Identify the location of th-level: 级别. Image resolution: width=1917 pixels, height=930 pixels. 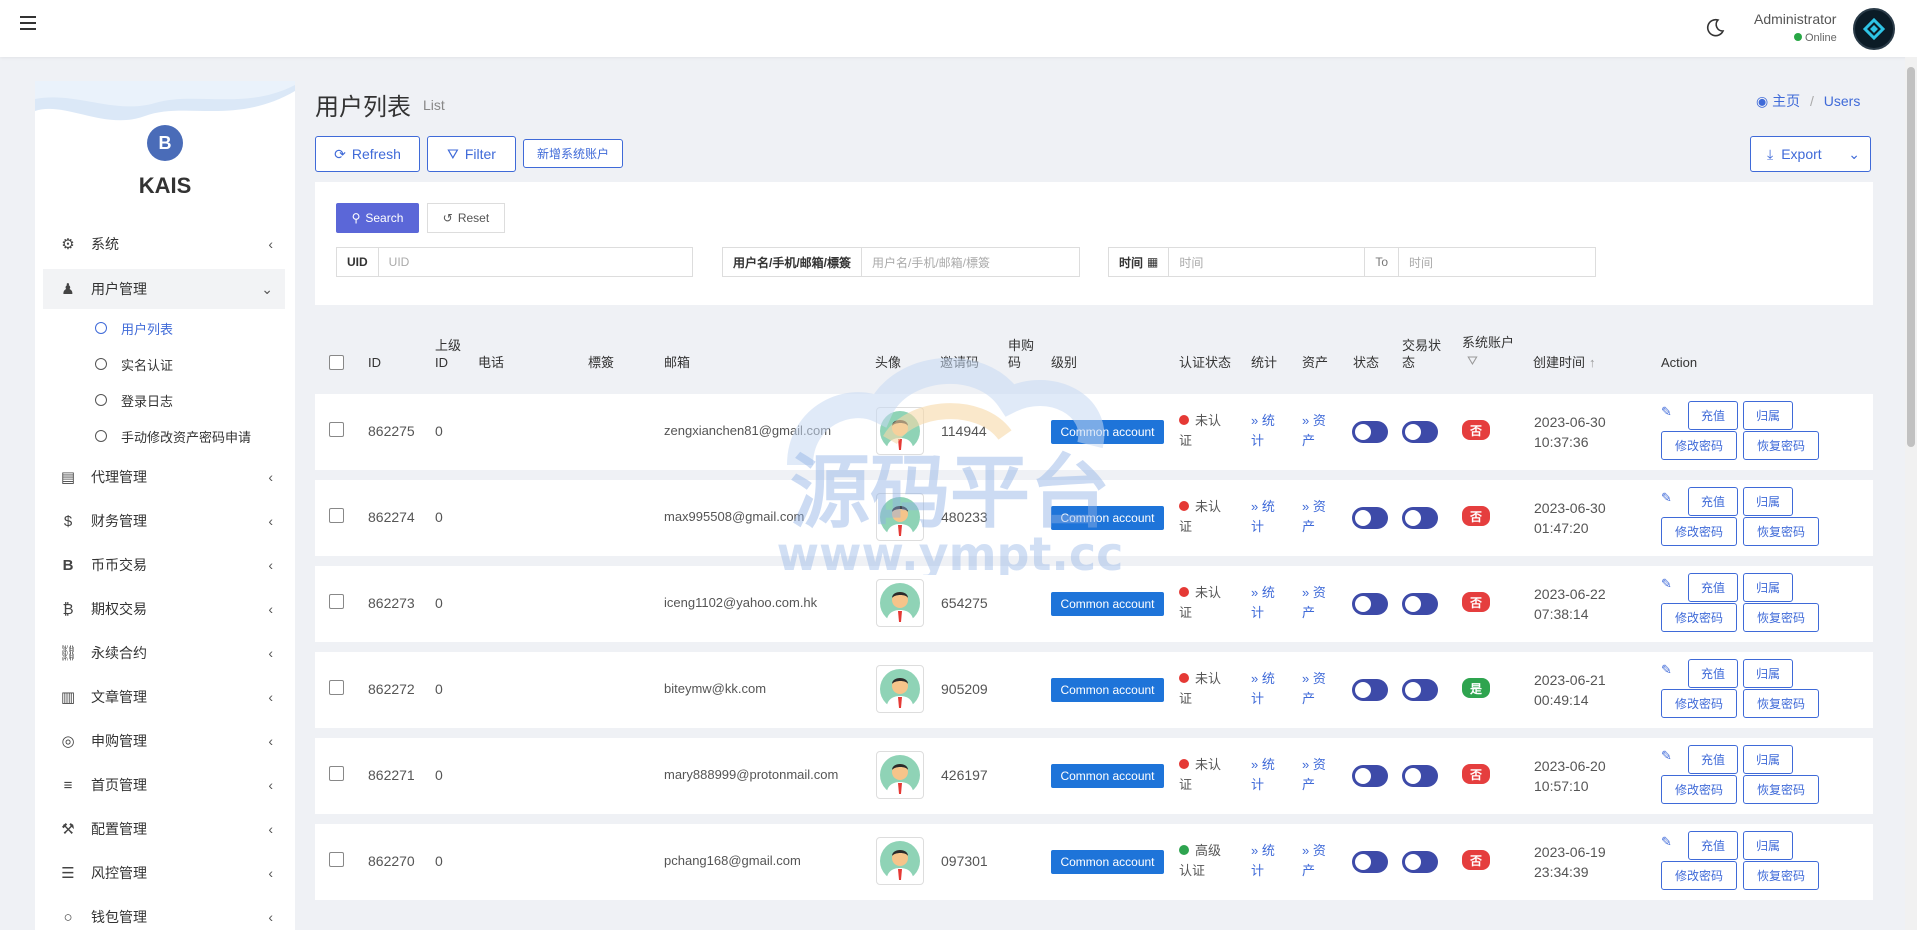
(1064, 362).